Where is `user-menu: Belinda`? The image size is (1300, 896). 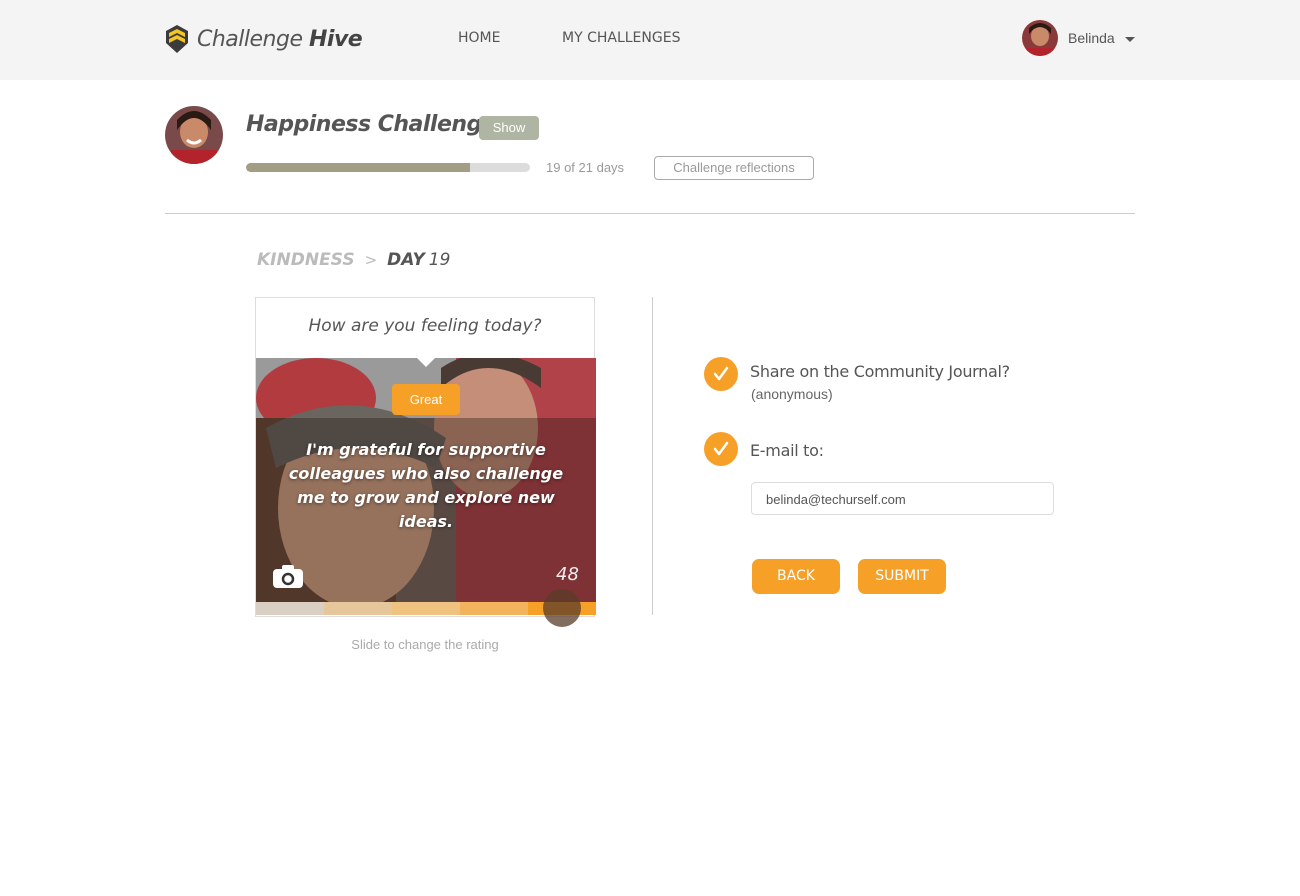
user-menu: Belinda is located at coordinates (1078, 38).